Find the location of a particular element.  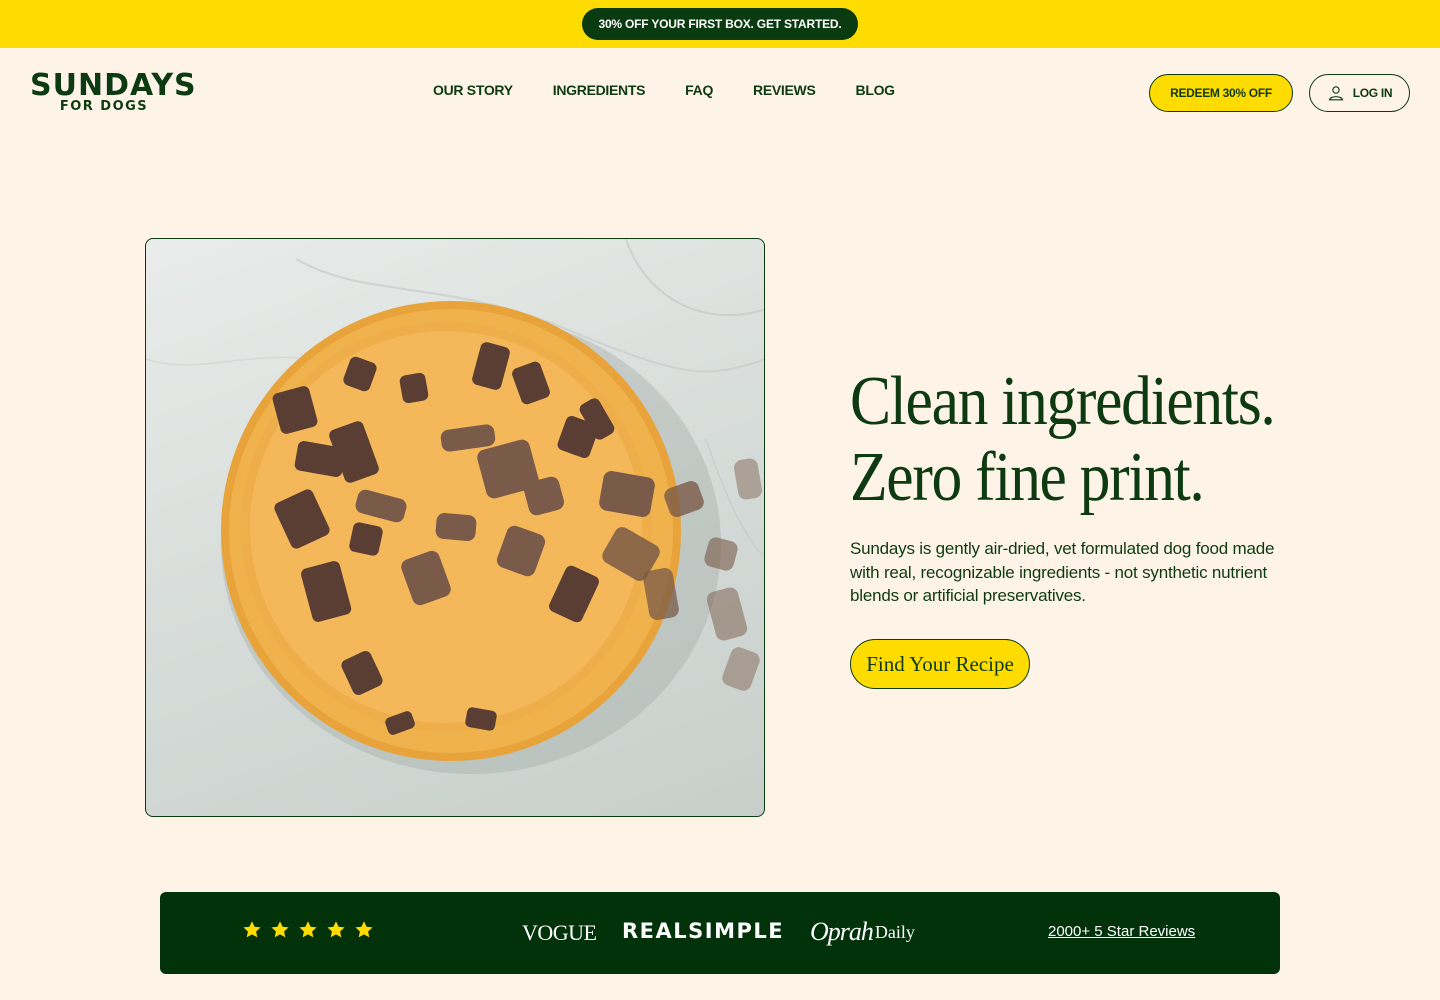

find-recipe-button: Find Your Recipe is located at coordinates (940, 664).